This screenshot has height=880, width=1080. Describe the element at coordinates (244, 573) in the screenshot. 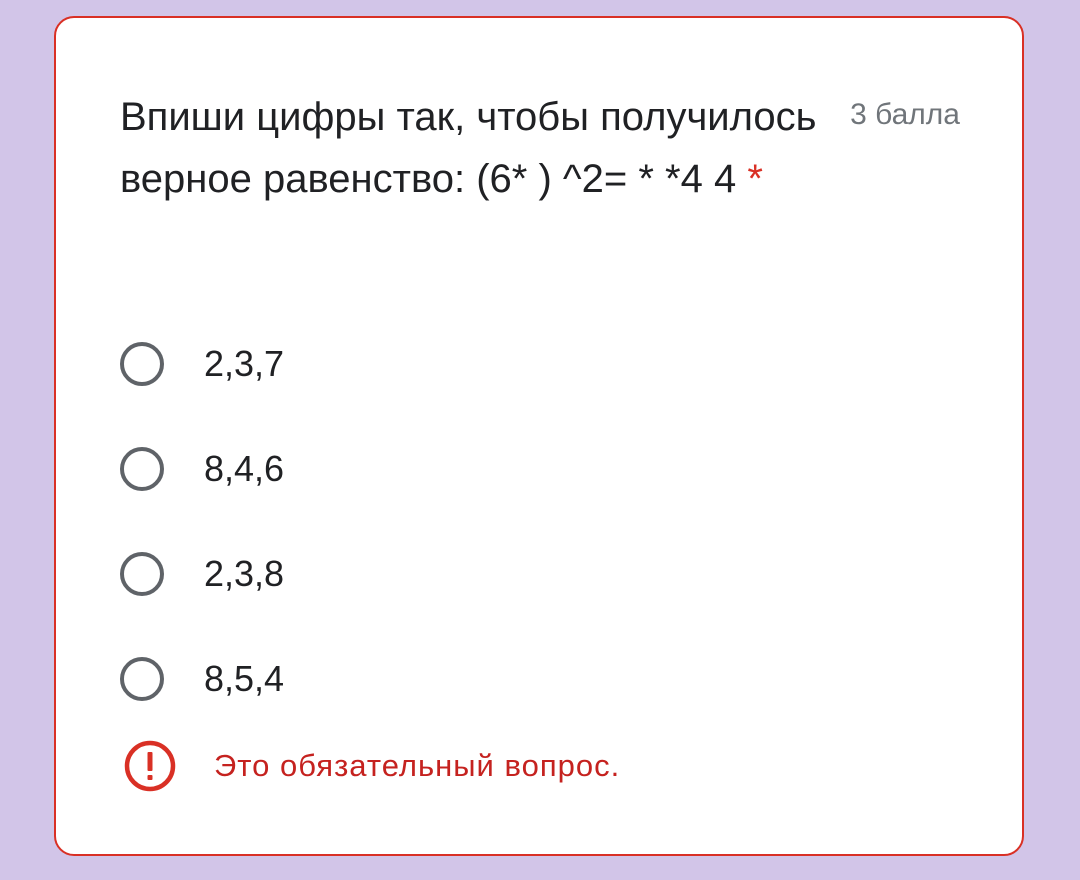

I see `option-label: 2,3,8` at that location.